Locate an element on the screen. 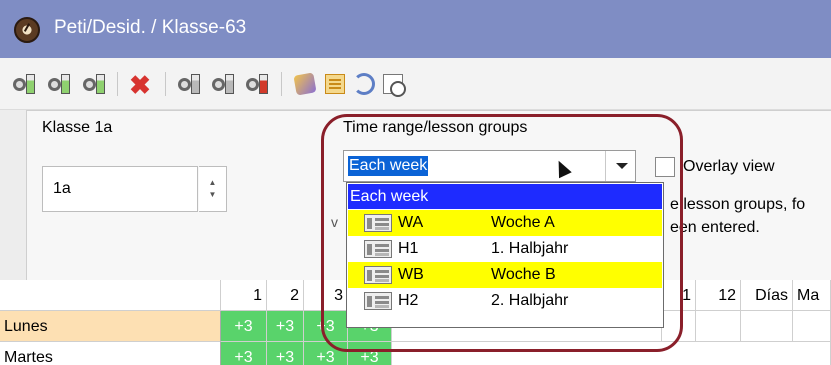 This screenshot has height=365, width=831. wand-icon is located at coordinates (305, 84).